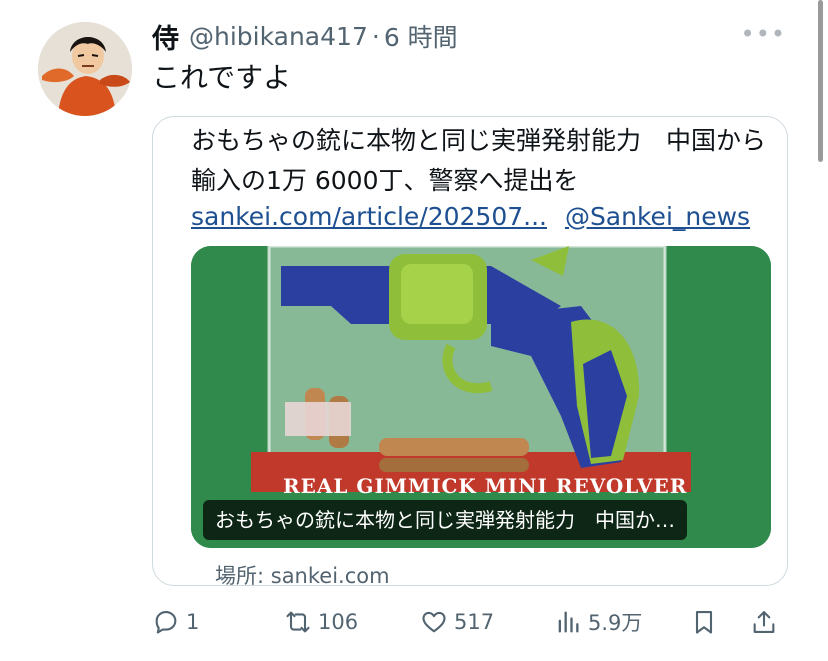 This screenshot has height=661, width=828. Describe the element at coordinates (302, 572) in the screenshot. I see `card-source: 場所: sankei.com` at that location.